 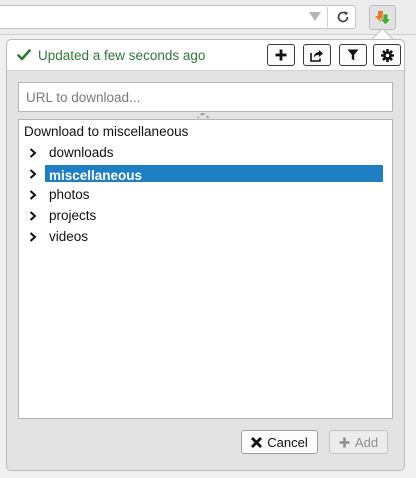 I want to click on folder-item-photos: photos, so click(x=209, y=194).